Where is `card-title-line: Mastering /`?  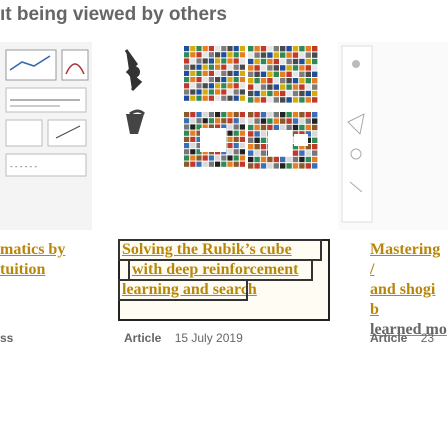
card-title-line: Mastering / is located at coordinates (405, 259).